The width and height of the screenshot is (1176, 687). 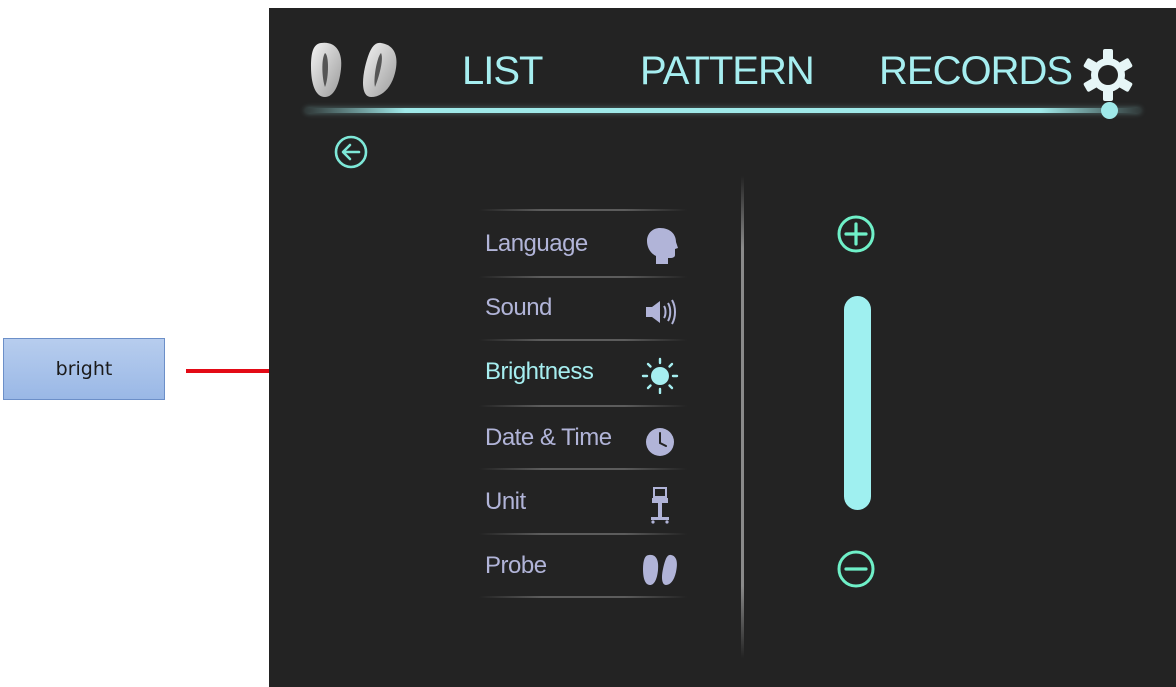 I want to click on menu-item-label: Language, so click(x=536, y=243).